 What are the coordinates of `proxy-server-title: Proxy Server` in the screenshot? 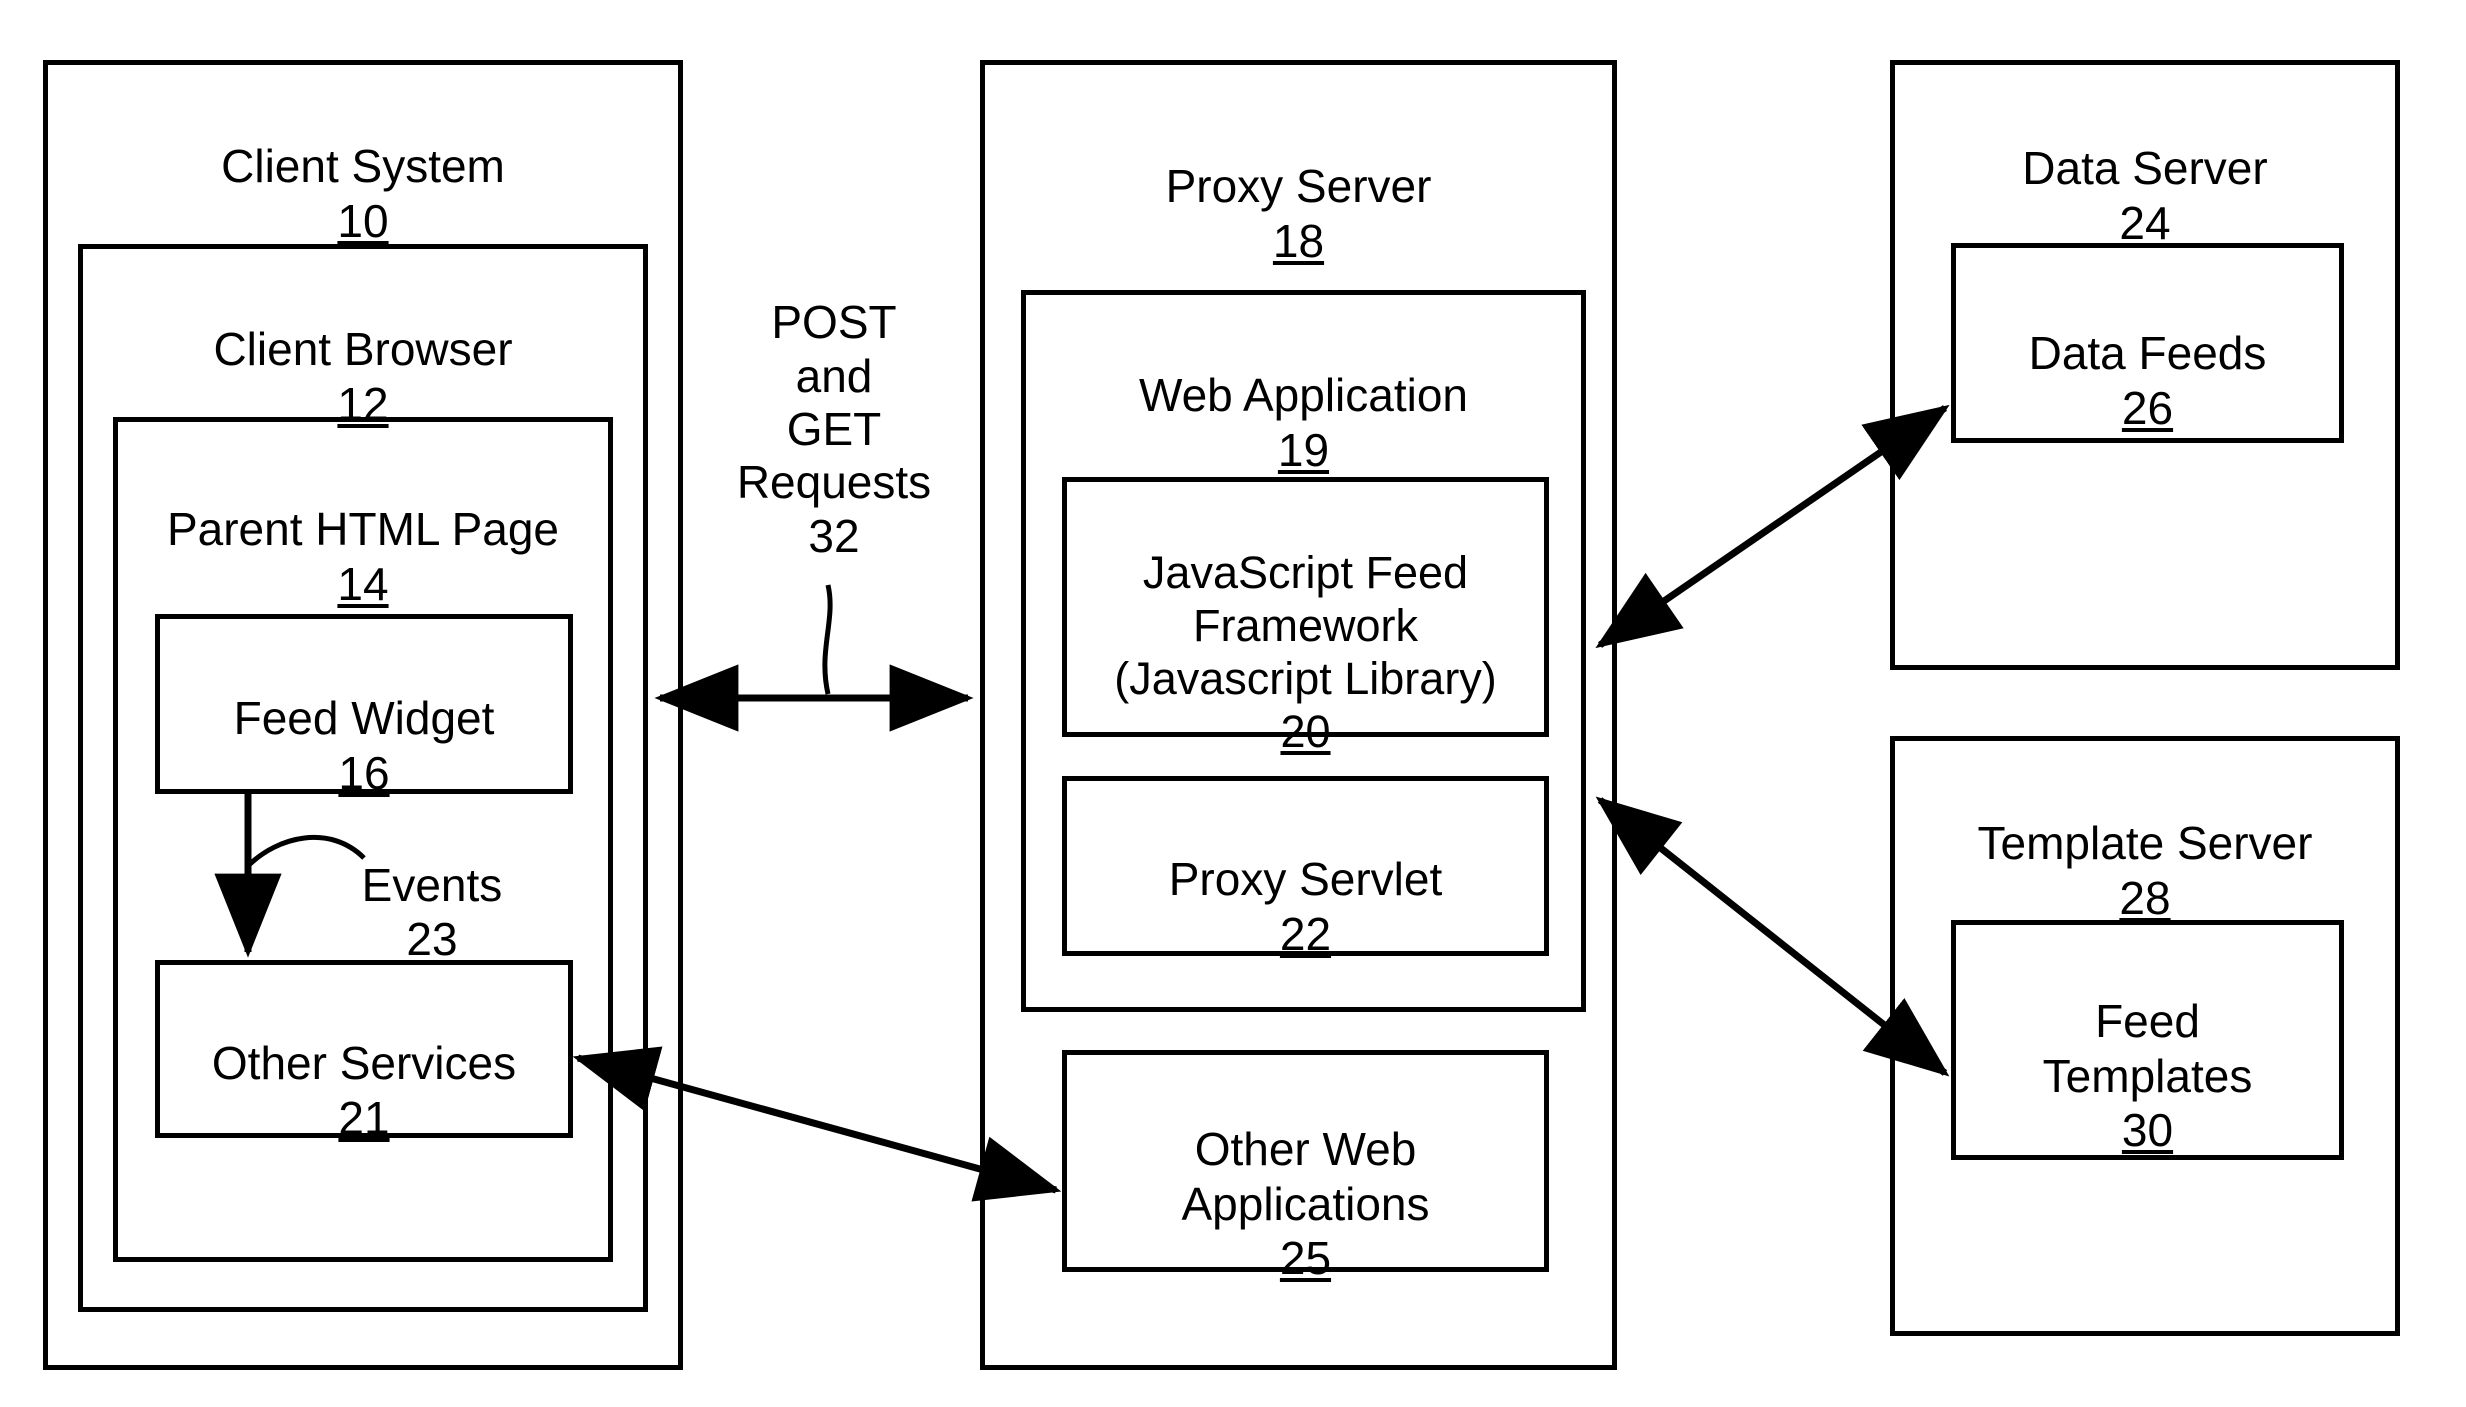 It's located at (1298, 186).